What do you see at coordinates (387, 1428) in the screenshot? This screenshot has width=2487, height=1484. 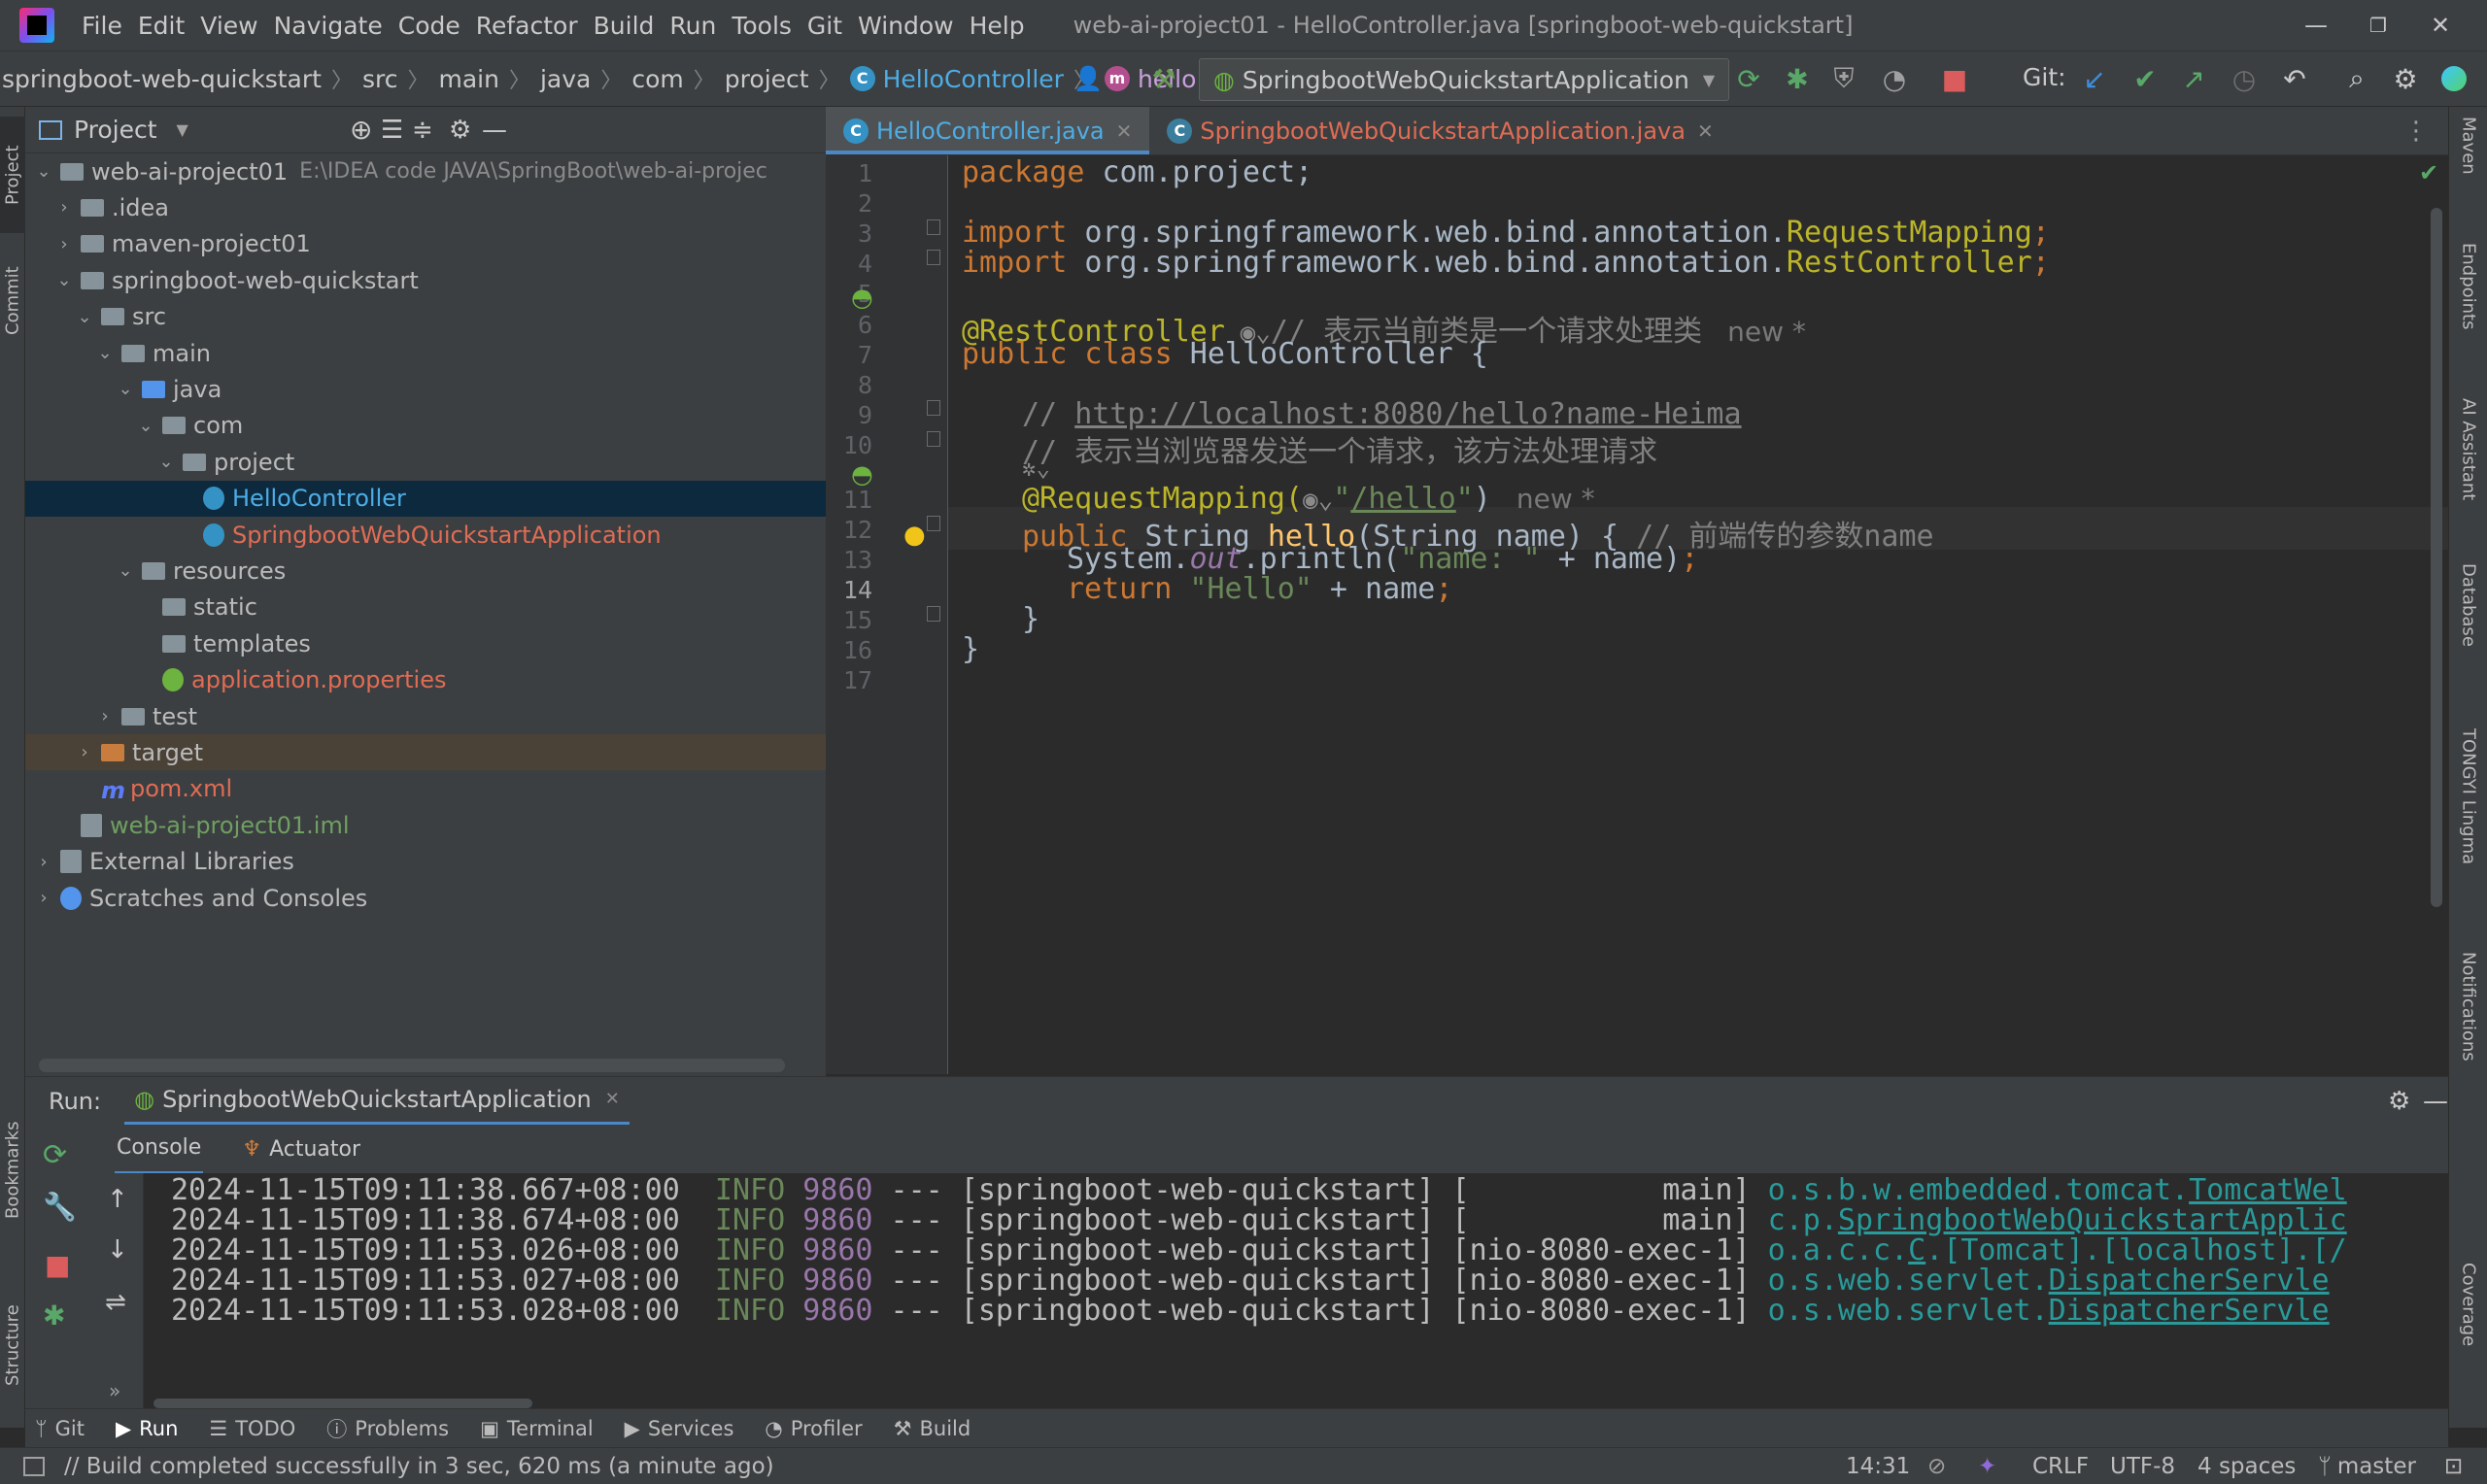 I see `bottom-tab-problems: ⓘ Problems` at bounding box center [387, 1428].